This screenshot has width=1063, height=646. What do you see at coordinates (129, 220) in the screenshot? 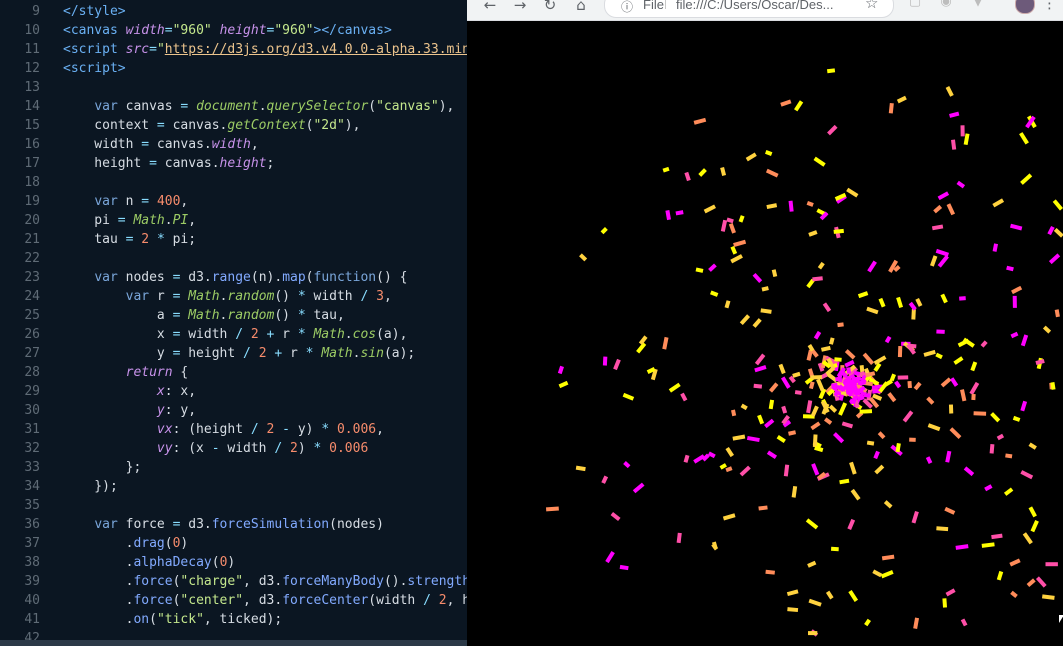
I see `code-line: pi = Math.PI,` at bounding box center [129, 220].